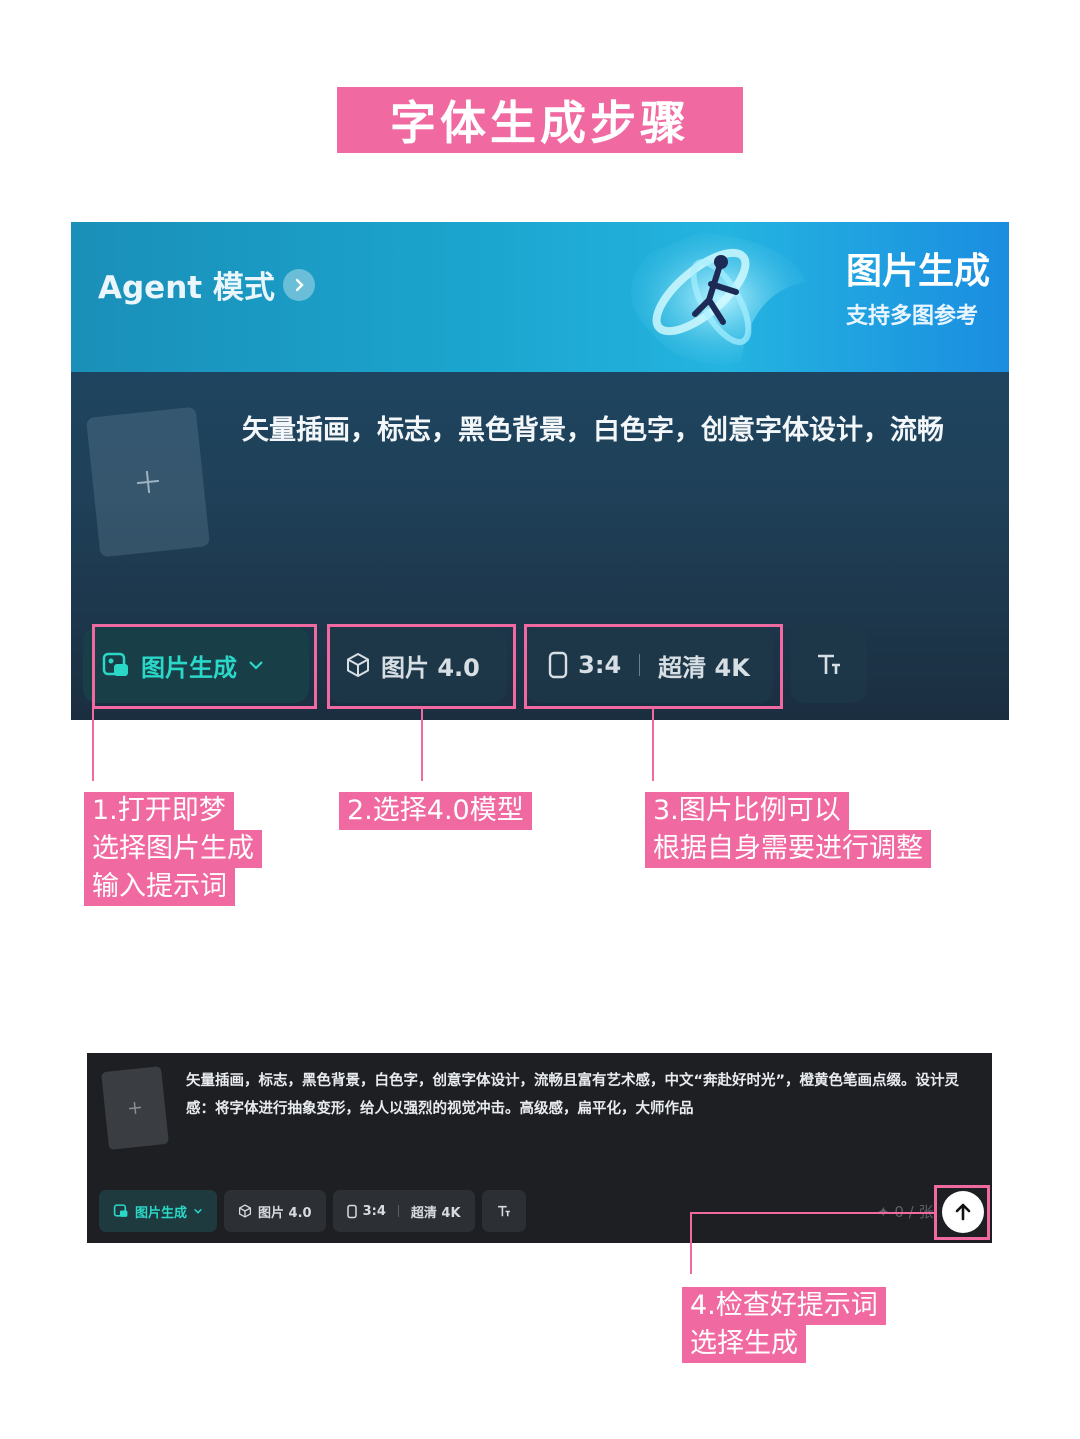 The width and height of the screenshot is (1080, 1439). I want to click on banner-illustration, so click(718, 298).